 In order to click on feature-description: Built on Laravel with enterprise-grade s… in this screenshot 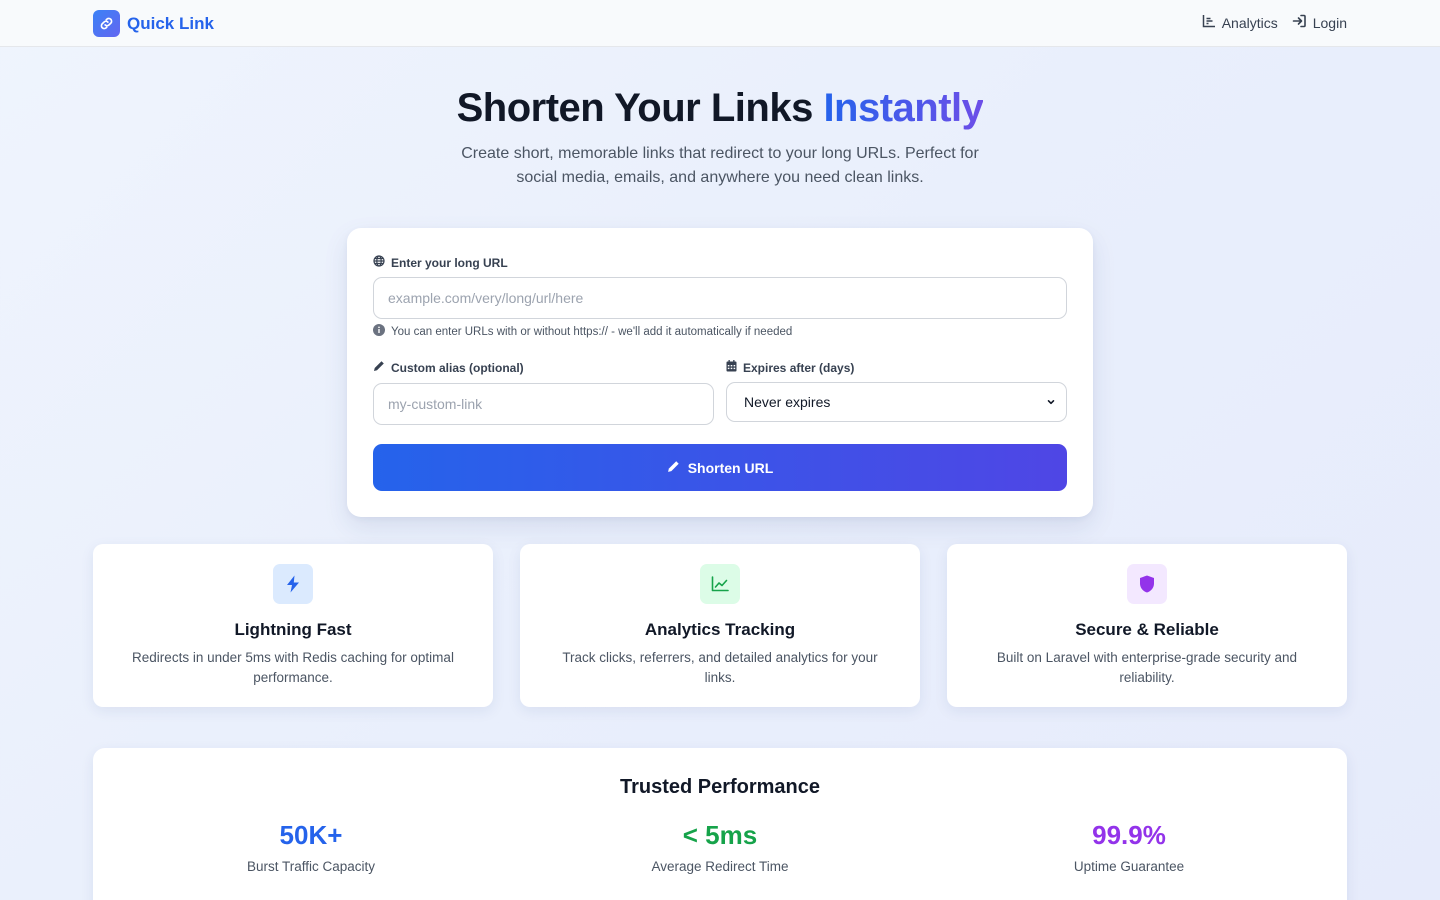, I will do `click(1147, 667)`.